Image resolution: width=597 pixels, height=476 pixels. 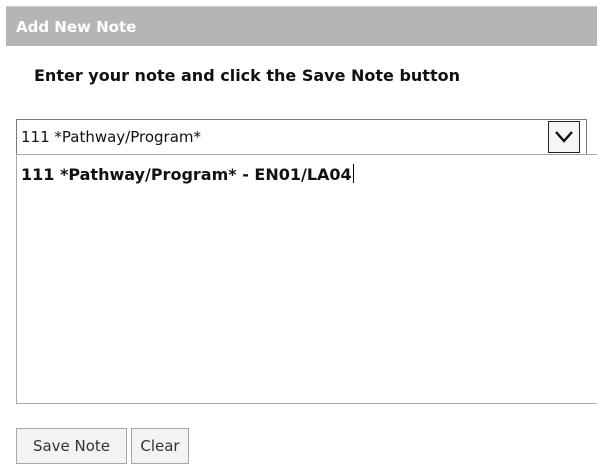 What do you see at coordinates (301, 137) in the screenshot?
I see `note-type-select: 111 *Pathway/Program*` at bounding box center [301, 137].